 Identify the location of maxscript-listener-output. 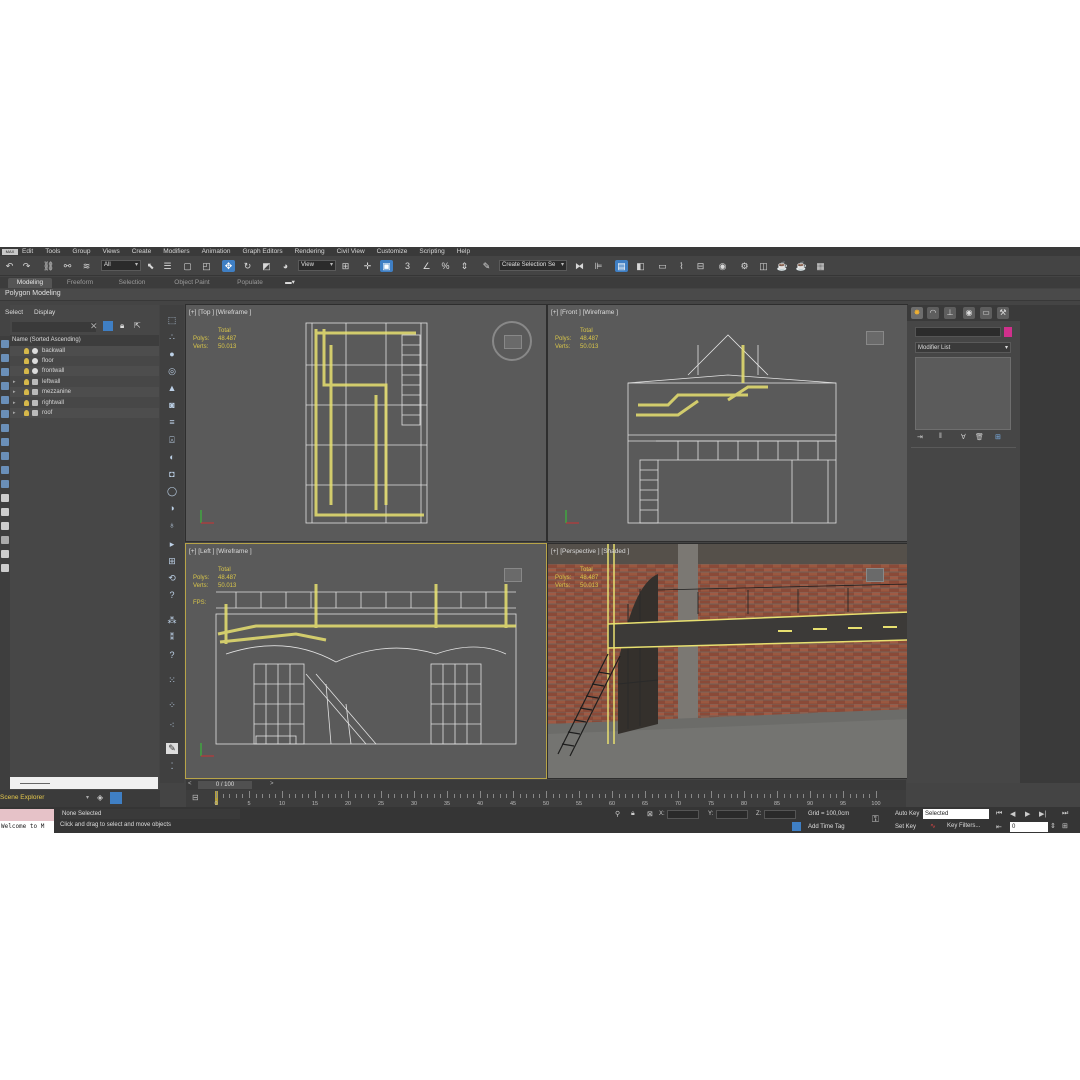
(27, 815).